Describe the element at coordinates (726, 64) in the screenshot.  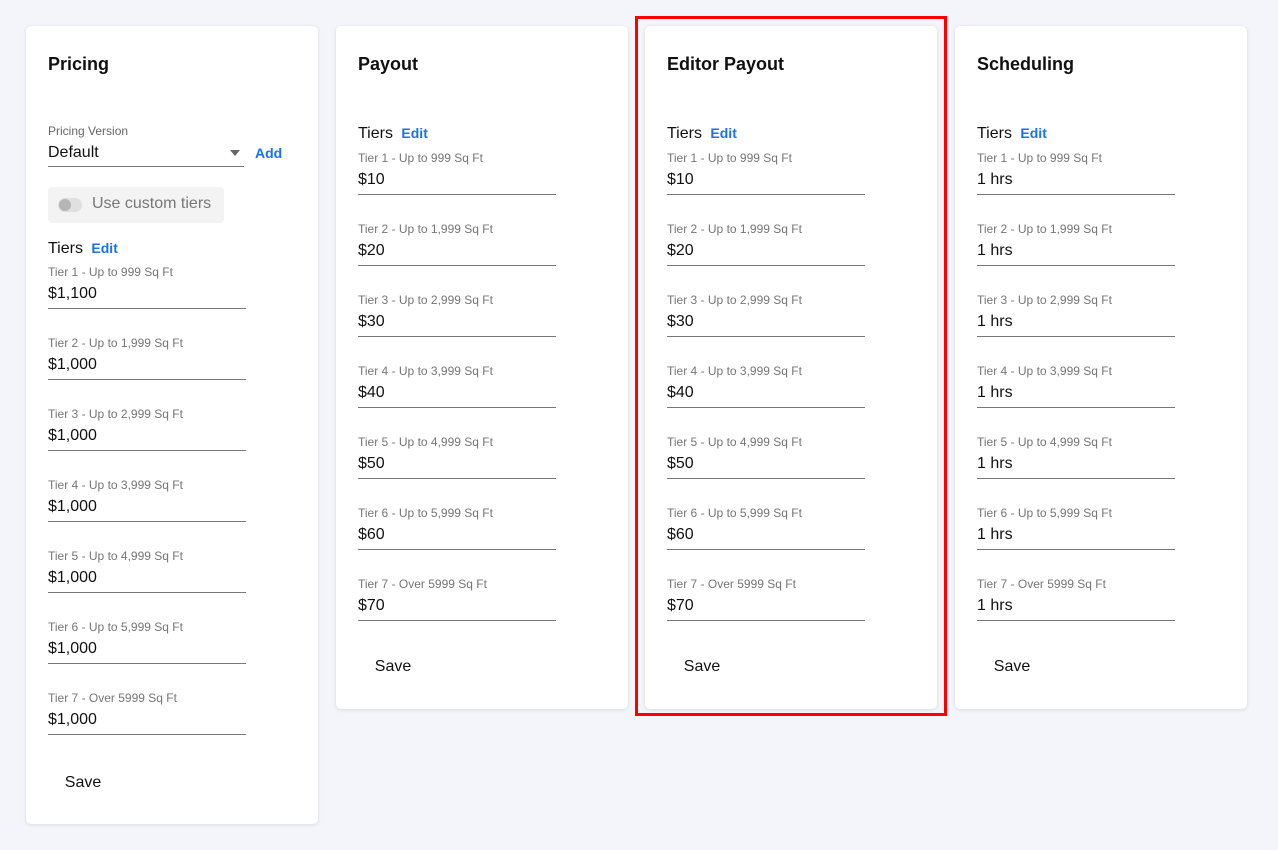
I see `editor-payout-title: Editor Payout` at that location.